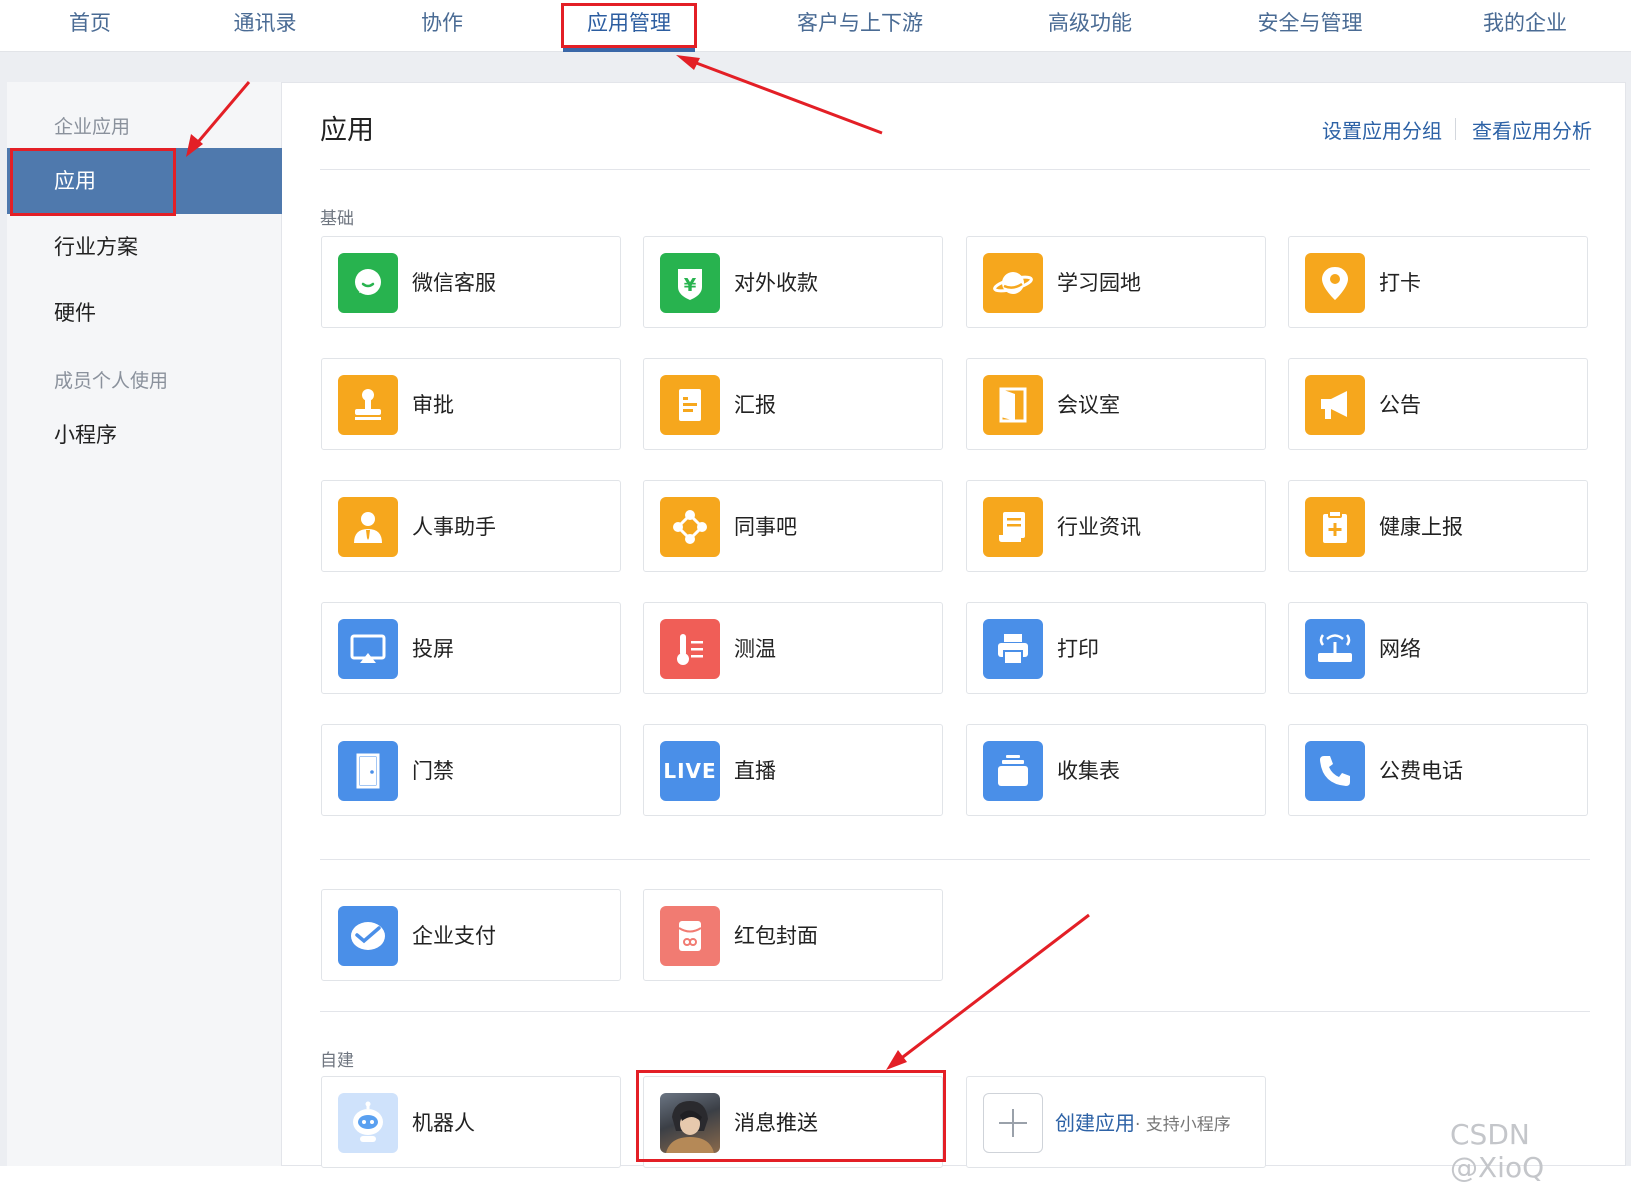 This screenshot has height=1184, width=1631. What do you see at coordinates (368, 771) in the screenshot?
I see `door-icon` at bounding box center [368, 771].